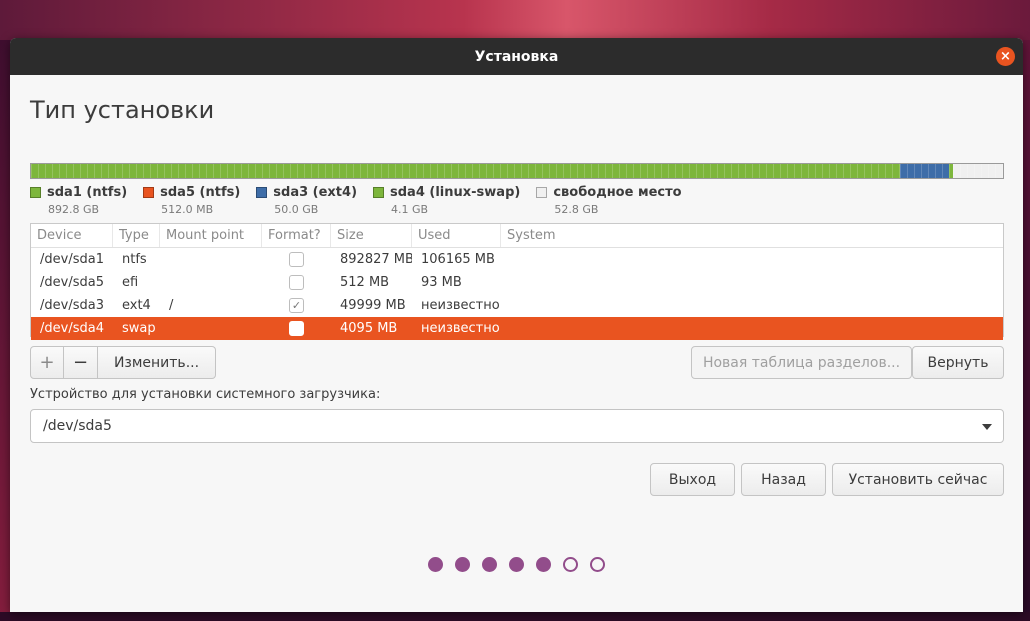  Describe the element at coordinates (783, 479) in the screenshot. I see `back-button: Назад` at that location.